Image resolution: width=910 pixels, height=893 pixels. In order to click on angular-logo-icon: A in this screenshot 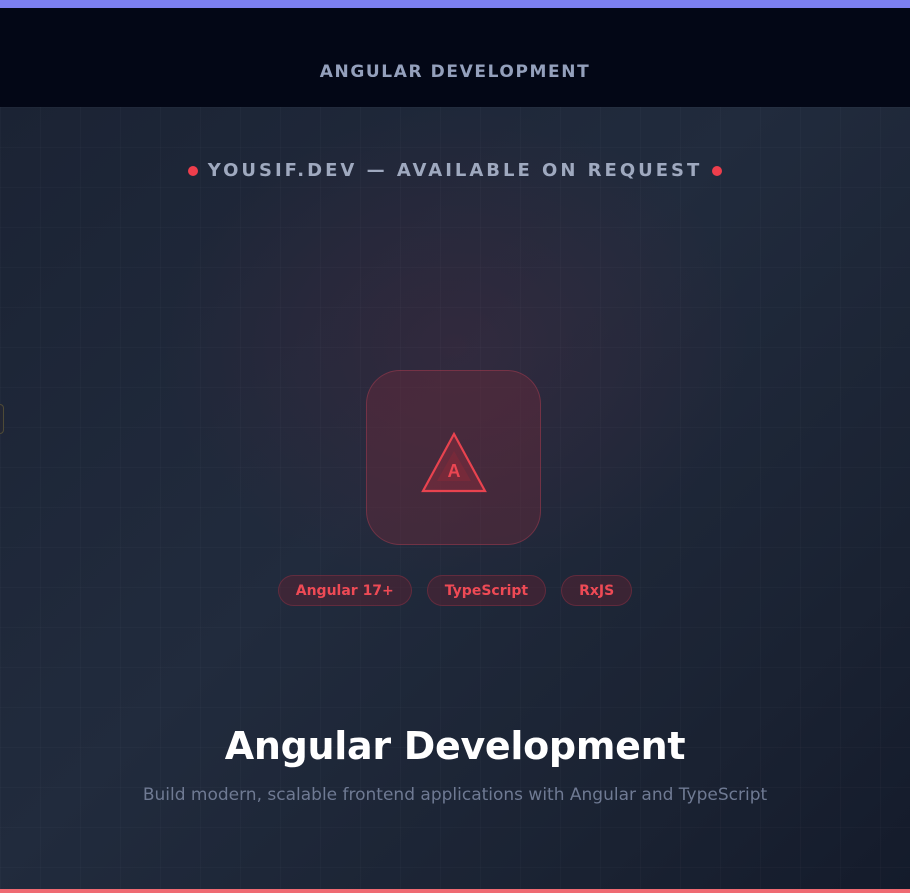, I will do `click(453, 461)`.